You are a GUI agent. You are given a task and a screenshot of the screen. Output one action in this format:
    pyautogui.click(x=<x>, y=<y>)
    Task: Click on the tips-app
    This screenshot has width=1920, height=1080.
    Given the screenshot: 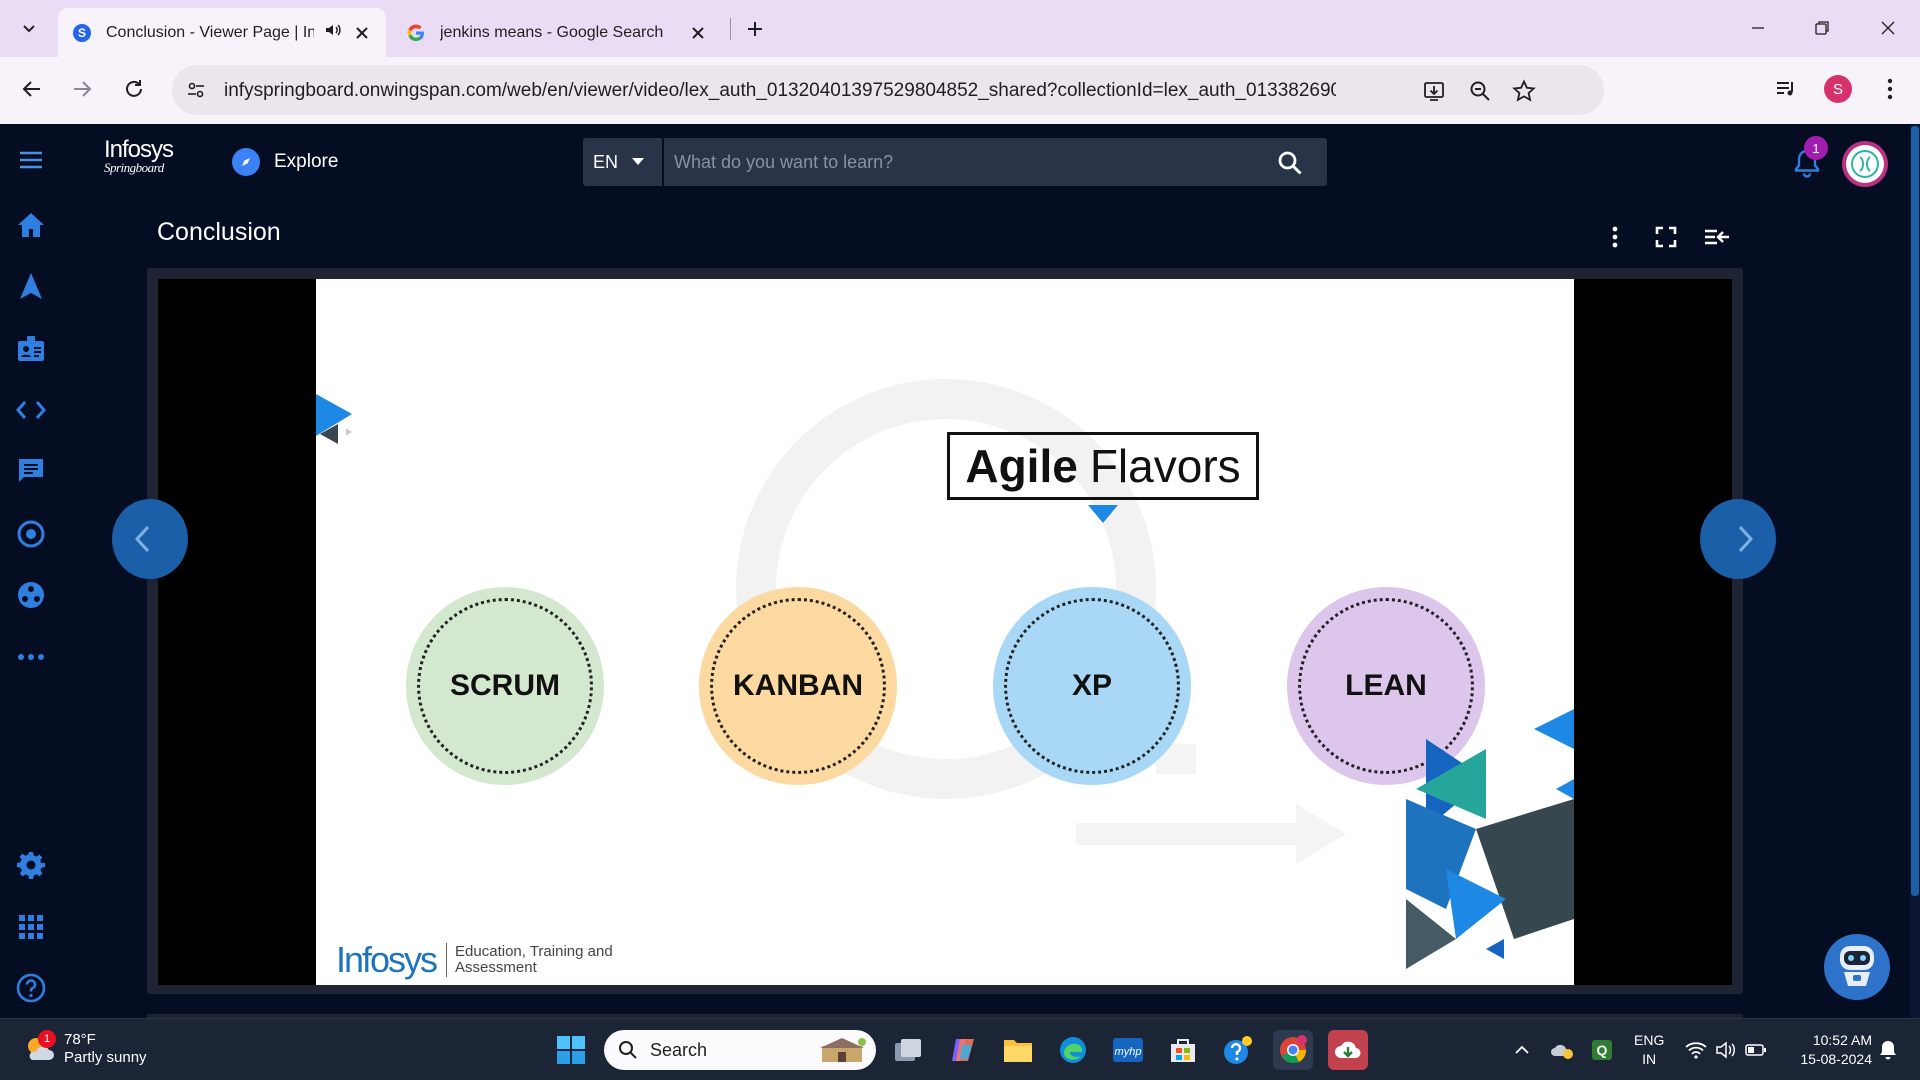 What is the action you would take?
    pyautogui.click(x=1238, y=1050)
    